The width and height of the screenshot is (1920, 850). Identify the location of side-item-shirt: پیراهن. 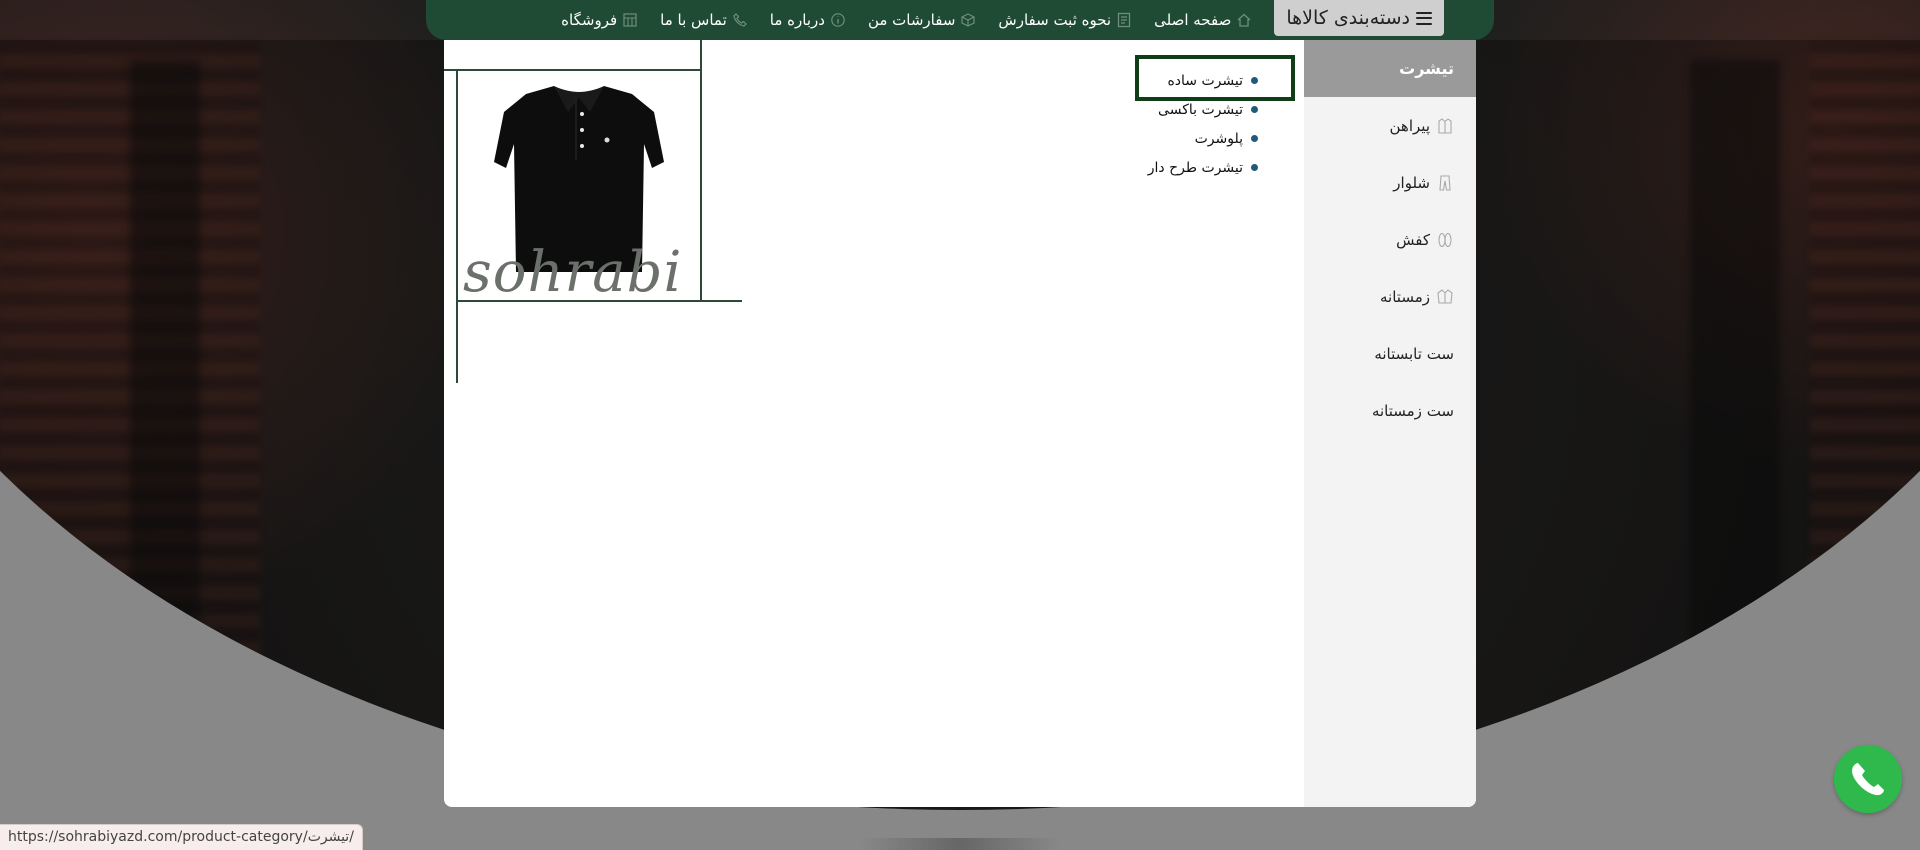
(1390, 125).